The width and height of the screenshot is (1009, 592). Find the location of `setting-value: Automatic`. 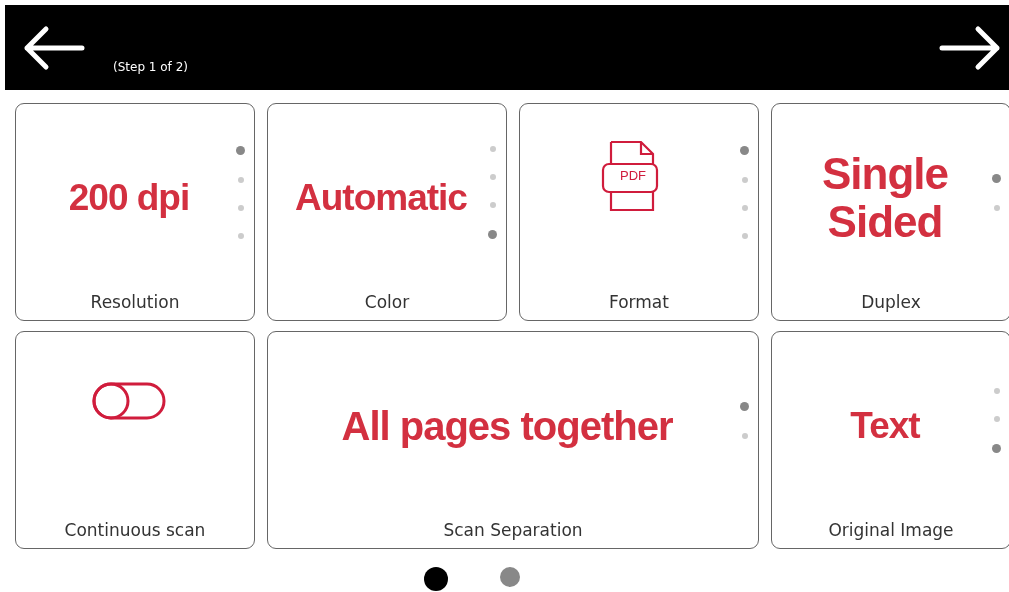

setting-value: Automatic is located at coordinates (381, 198).